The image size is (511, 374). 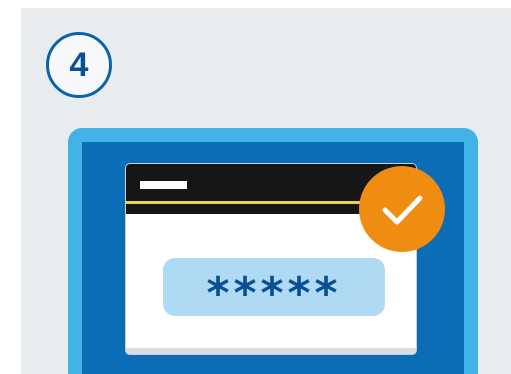 I want to click on step-number: 4, so click(x=79, y=65).